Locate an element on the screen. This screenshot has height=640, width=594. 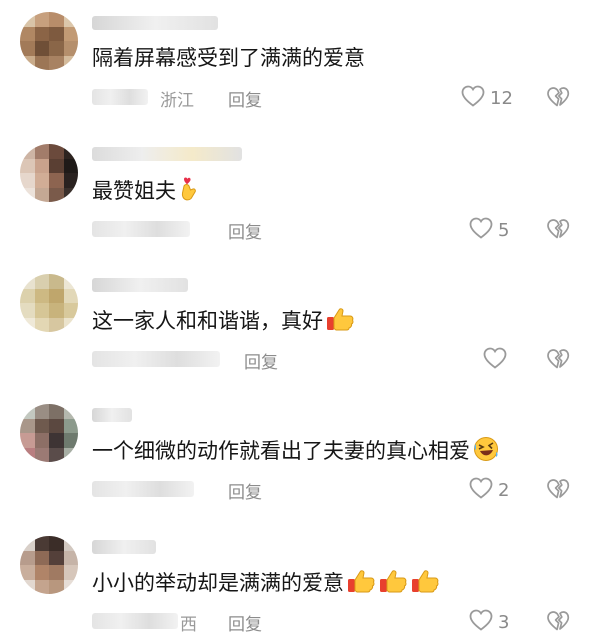
comment-text: 一个细微的动作就看出了夫妻的真心相爱 is located at coordinates (296, 452).